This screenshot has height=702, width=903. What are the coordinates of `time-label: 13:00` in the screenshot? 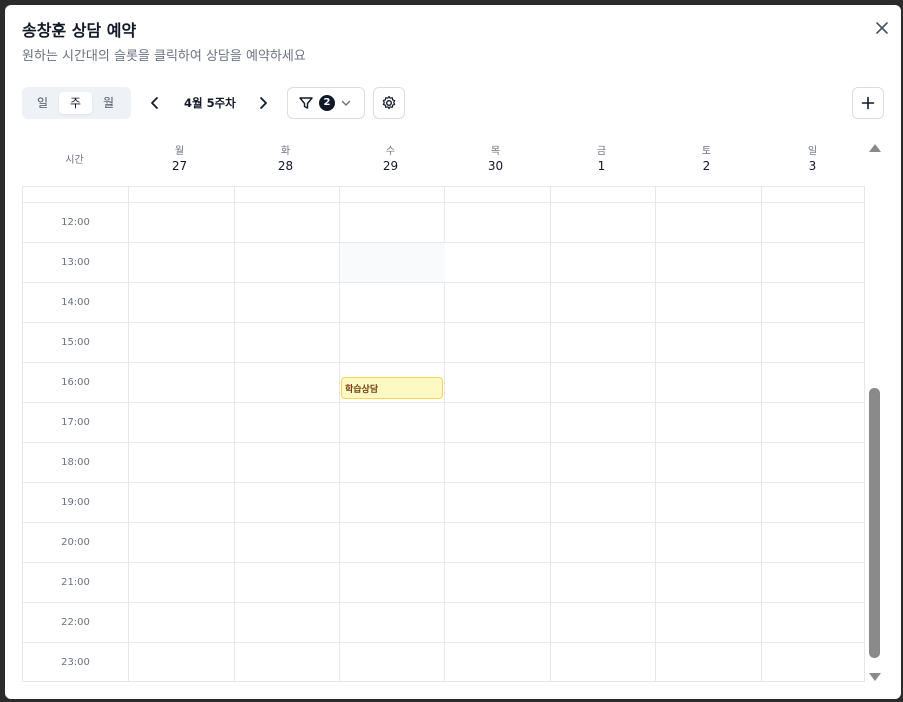 It's located at (75, 262).